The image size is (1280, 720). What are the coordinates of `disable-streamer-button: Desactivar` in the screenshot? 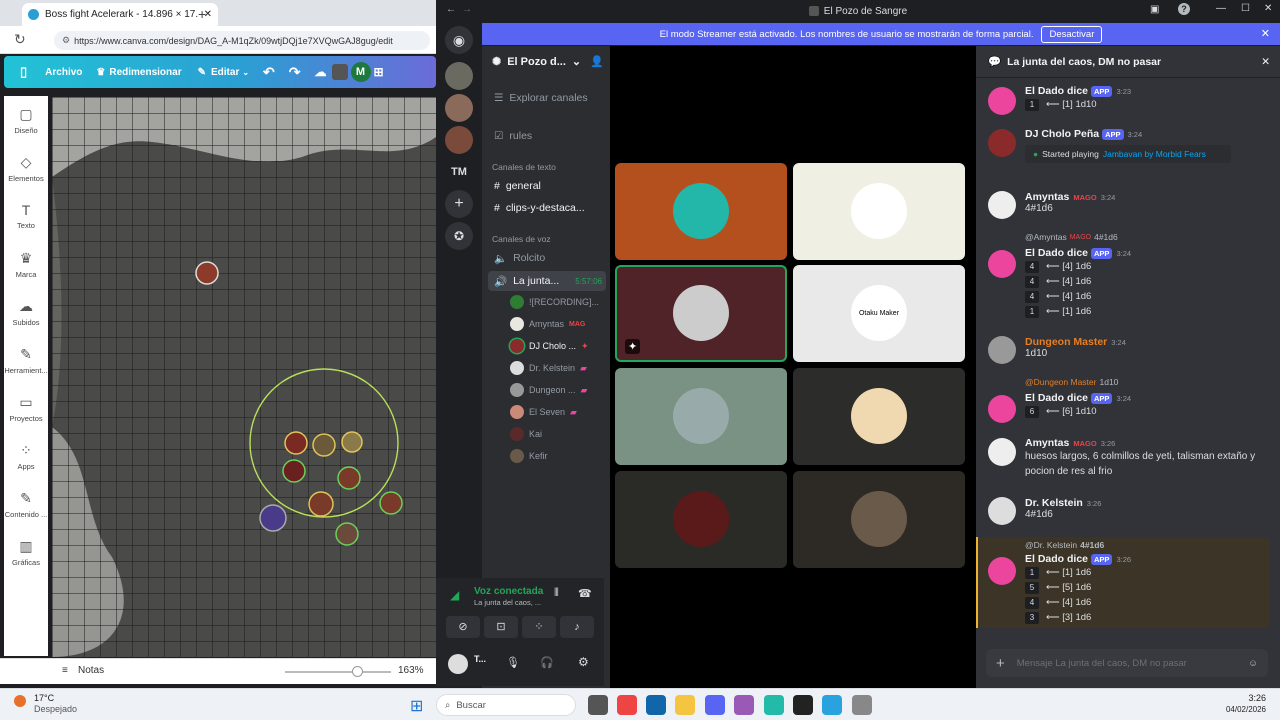 It's located at (1072, 34).